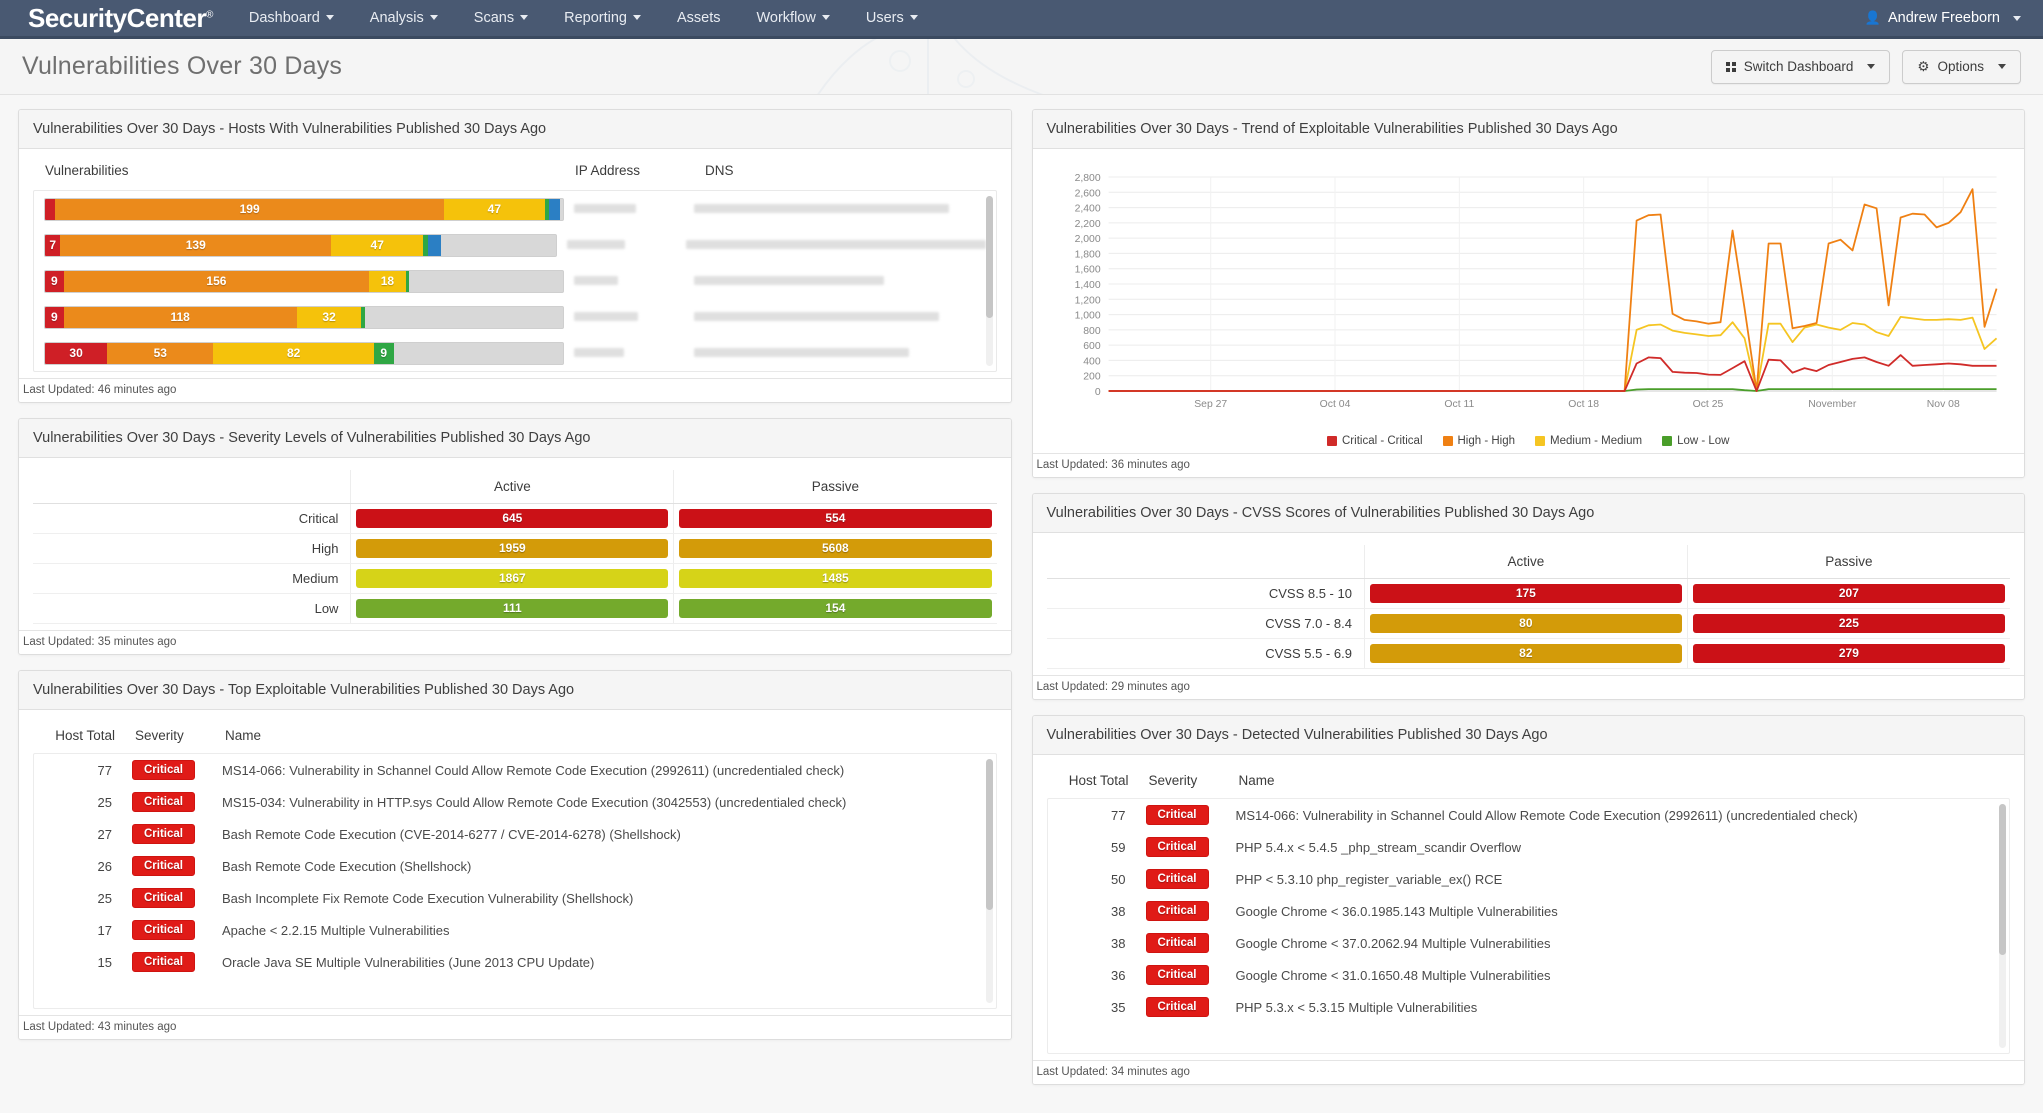 This screenshot has width=2043, height=1113. I want to click on vulnerability-bar: 7 139 47, so click(301, 245).